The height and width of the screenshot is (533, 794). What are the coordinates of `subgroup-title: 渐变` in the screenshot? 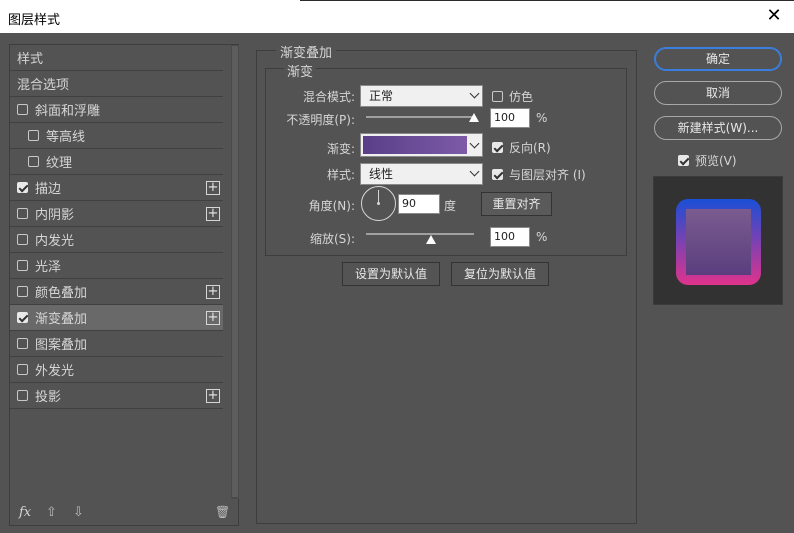 It's located at (300, 70).